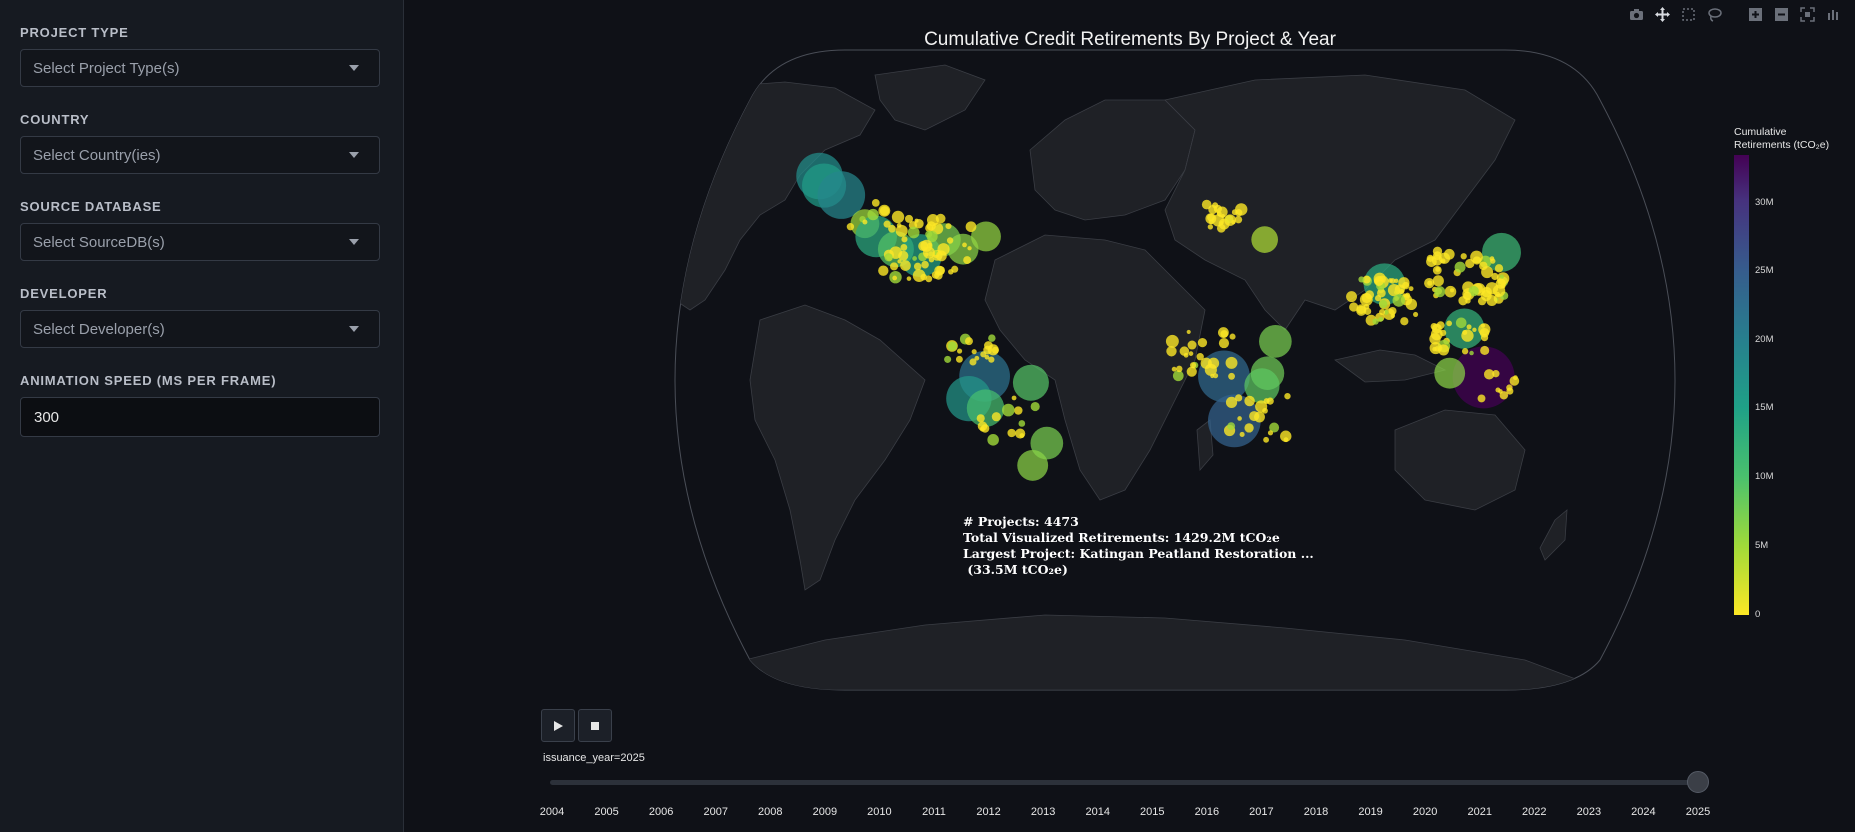  Describe the element at coordinates (1425, 812) in the screenshot. I see `slider-year-tick: 2020` at that location.